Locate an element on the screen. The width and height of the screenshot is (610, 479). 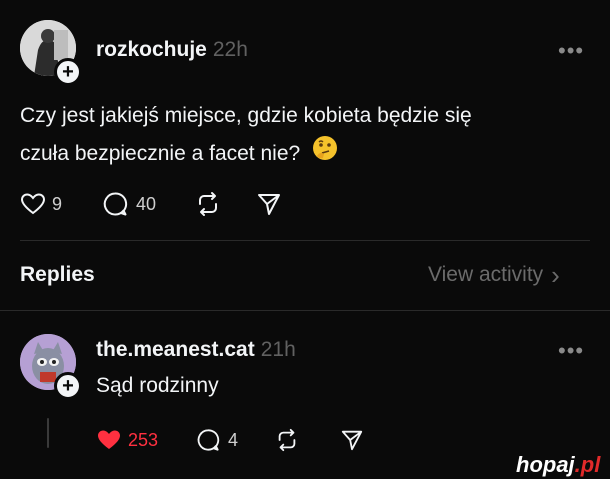
post-header: rozkochuje 22h is located at coordinates (172, 50).